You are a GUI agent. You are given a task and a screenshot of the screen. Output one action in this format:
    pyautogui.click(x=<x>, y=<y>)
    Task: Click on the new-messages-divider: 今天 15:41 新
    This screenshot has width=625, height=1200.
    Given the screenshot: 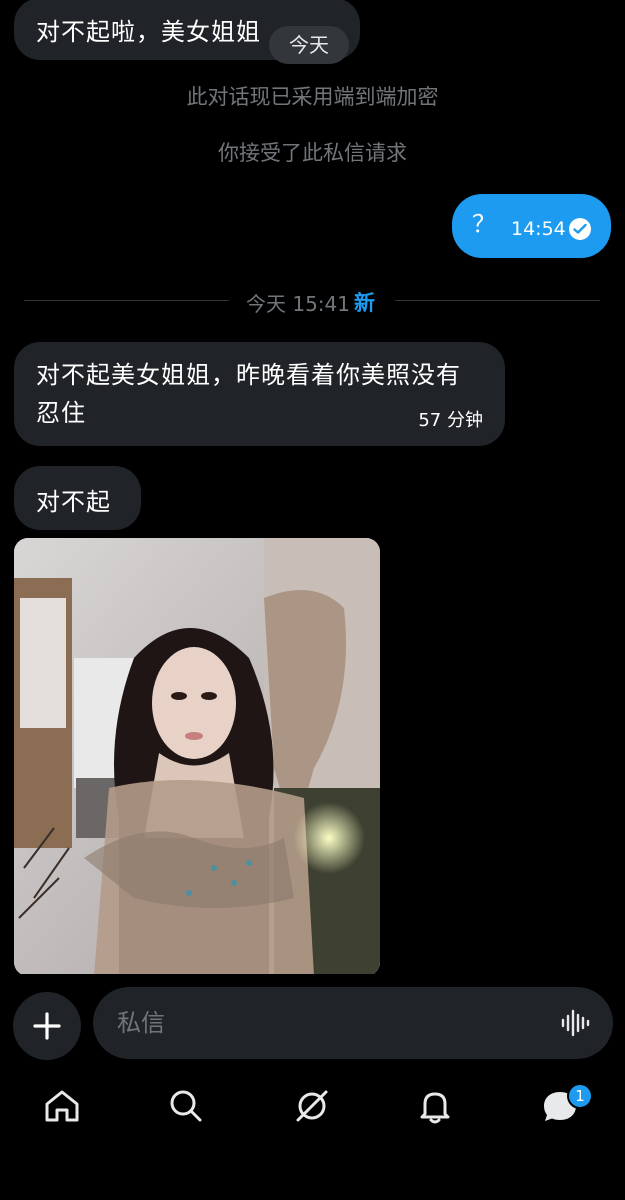 What is the action you would take?
    pyautogui.click(x=312, y=301)
    